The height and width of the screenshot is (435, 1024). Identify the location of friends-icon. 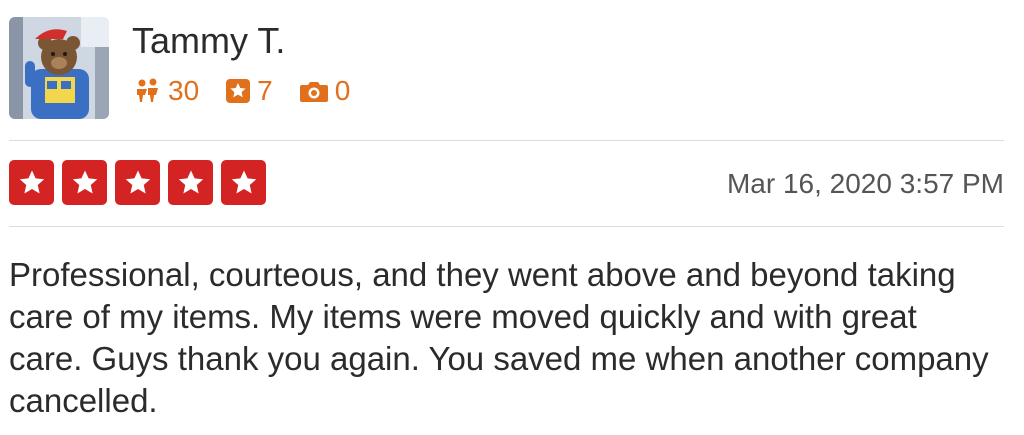
(147, 90).